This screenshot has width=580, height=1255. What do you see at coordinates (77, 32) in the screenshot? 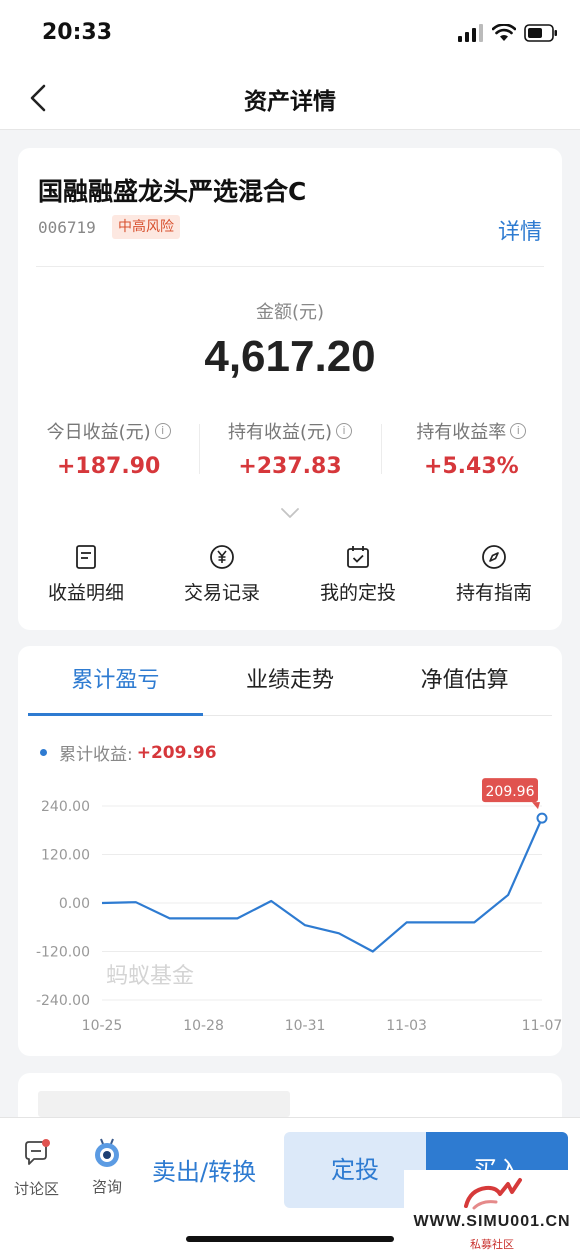
I see `status-time: 20:33` at bounding box center [77, 32].